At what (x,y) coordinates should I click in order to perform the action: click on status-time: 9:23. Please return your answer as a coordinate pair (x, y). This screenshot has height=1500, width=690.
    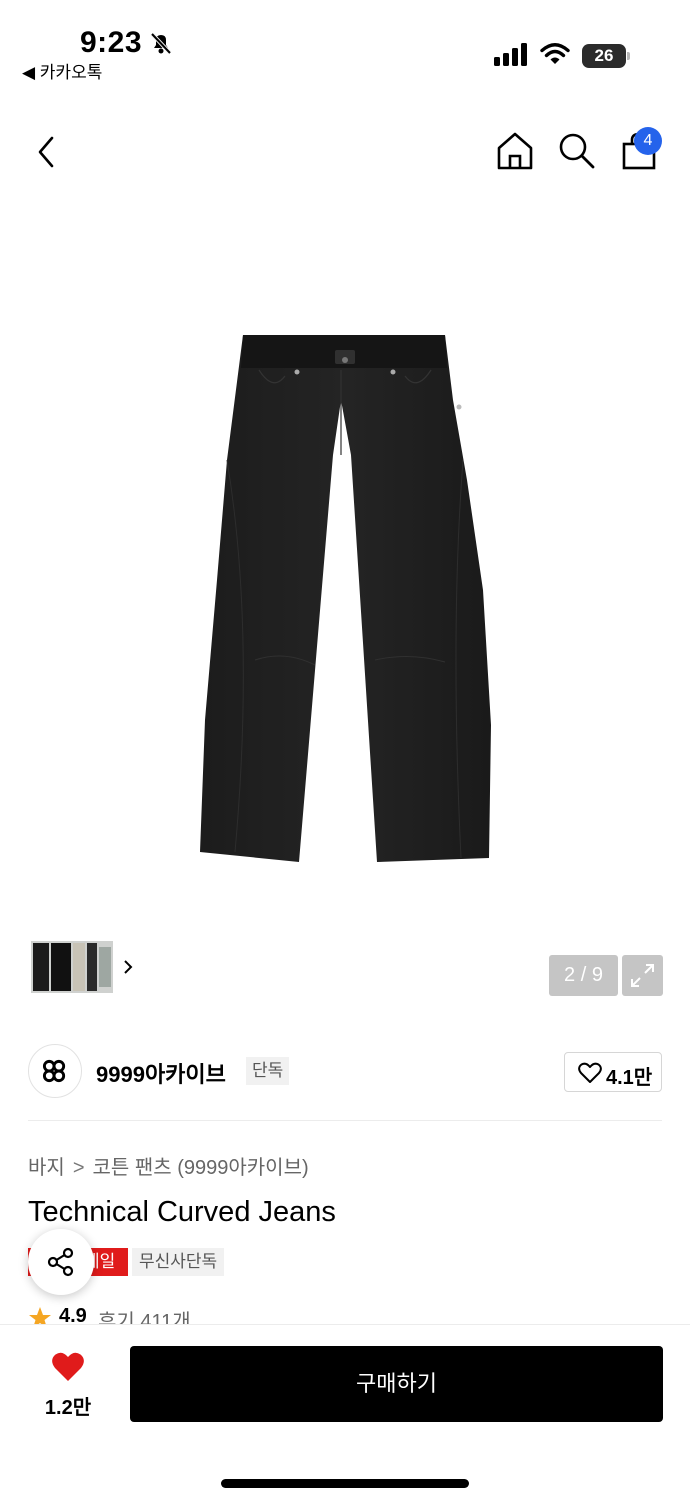
    Looking at the image, I should click on (111, 42).